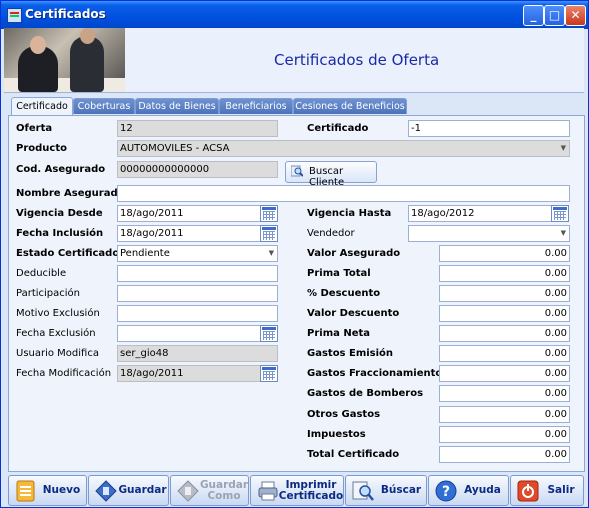  What do you see at coordinates (224, 490) in the screenshot?
I see `guardar-como-label: Guardar Como` at bounding box center [224, 490].